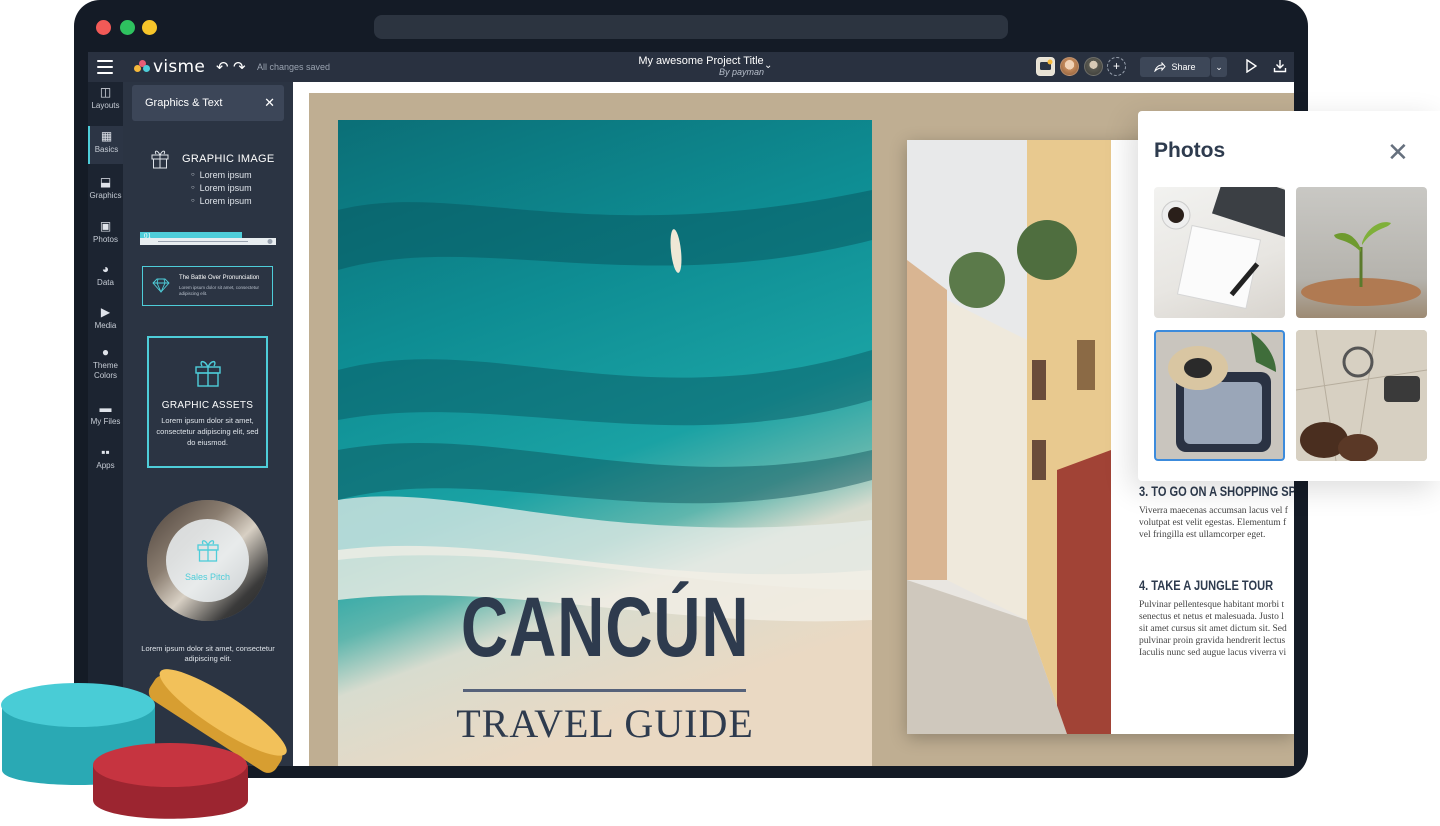 The height and width of the screenshot is (826, 1440). What do you see at coordinates (147, 236) in the screenshot?
I see `ribbon-number: 01` at bounding box center [147, 236].